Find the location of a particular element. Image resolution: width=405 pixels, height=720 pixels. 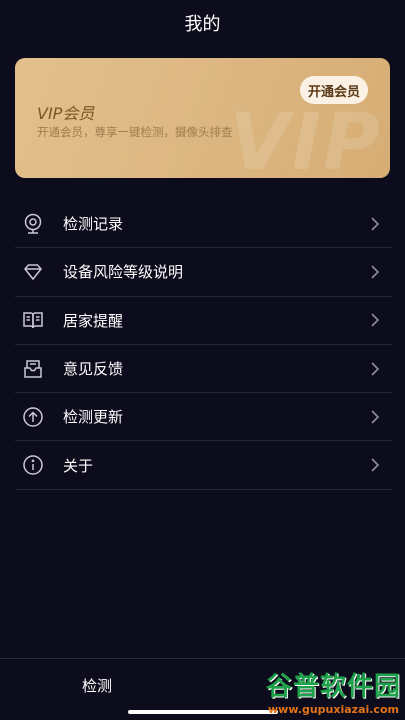

menu-item-home-reminder: 居家提醒 is located at coordinates (203, 321).